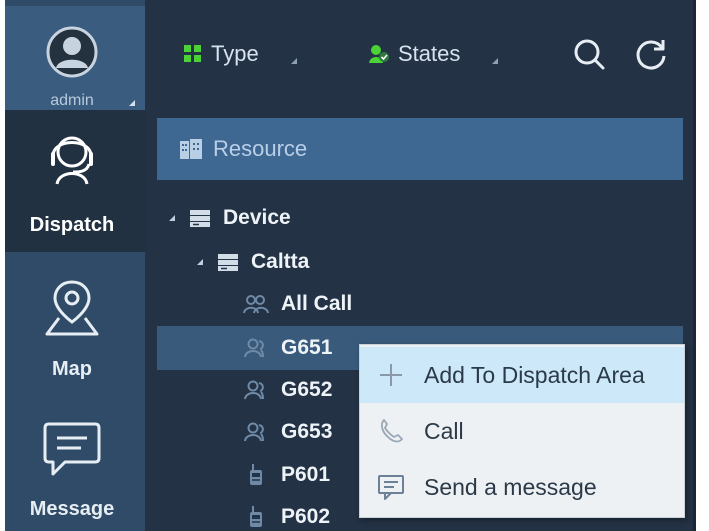 The width and height of the screenshot is (709, 531). Describe the element at coordinates (444, 430) in the screenshot. I see `menu-label: Call` at that location.